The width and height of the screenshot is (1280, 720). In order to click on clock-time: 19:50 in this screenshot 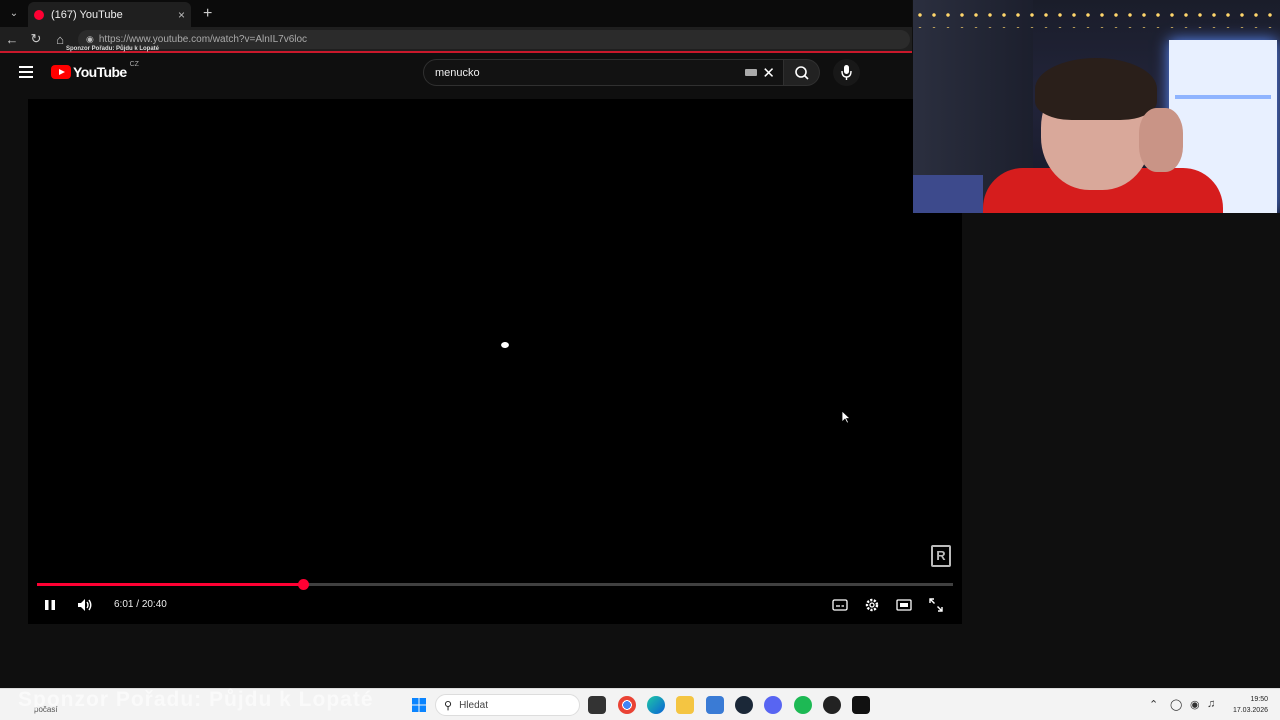, I will do `click(1259, 699)`.